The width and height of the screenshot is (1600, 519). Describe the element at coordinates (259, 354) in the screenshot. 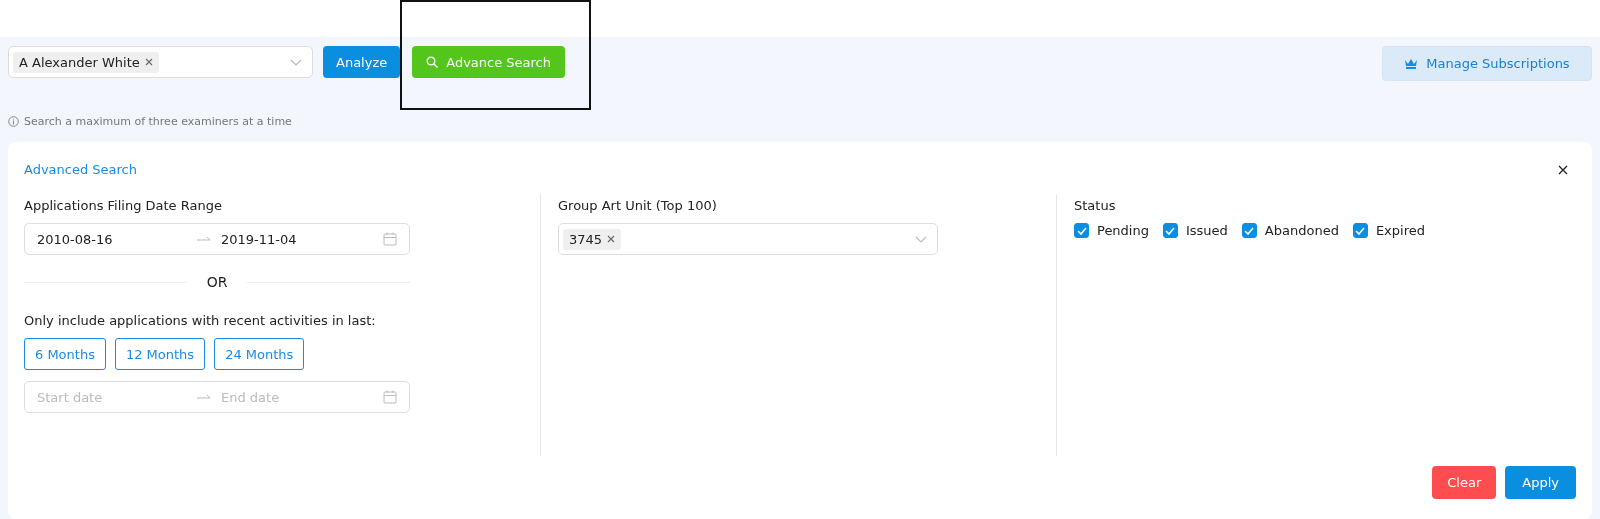

I see `period-button: 24 Months` at that location.